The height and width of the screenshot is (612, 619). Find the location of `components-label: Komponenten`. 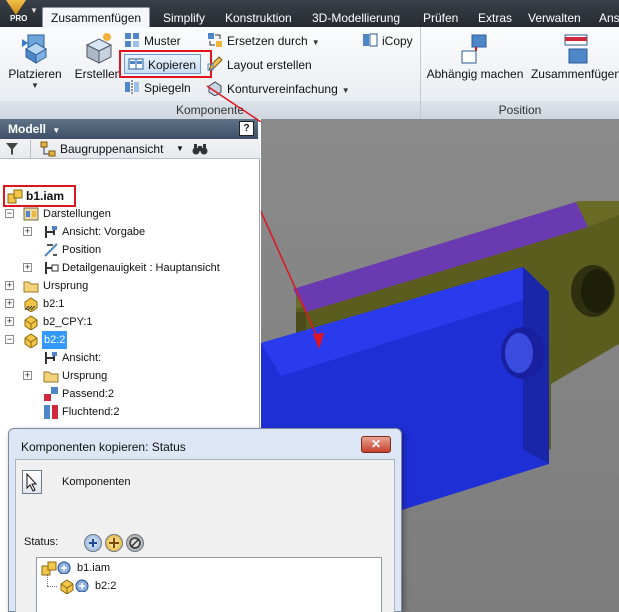

components-label: Komponenten is located at coordinates (96, 482).